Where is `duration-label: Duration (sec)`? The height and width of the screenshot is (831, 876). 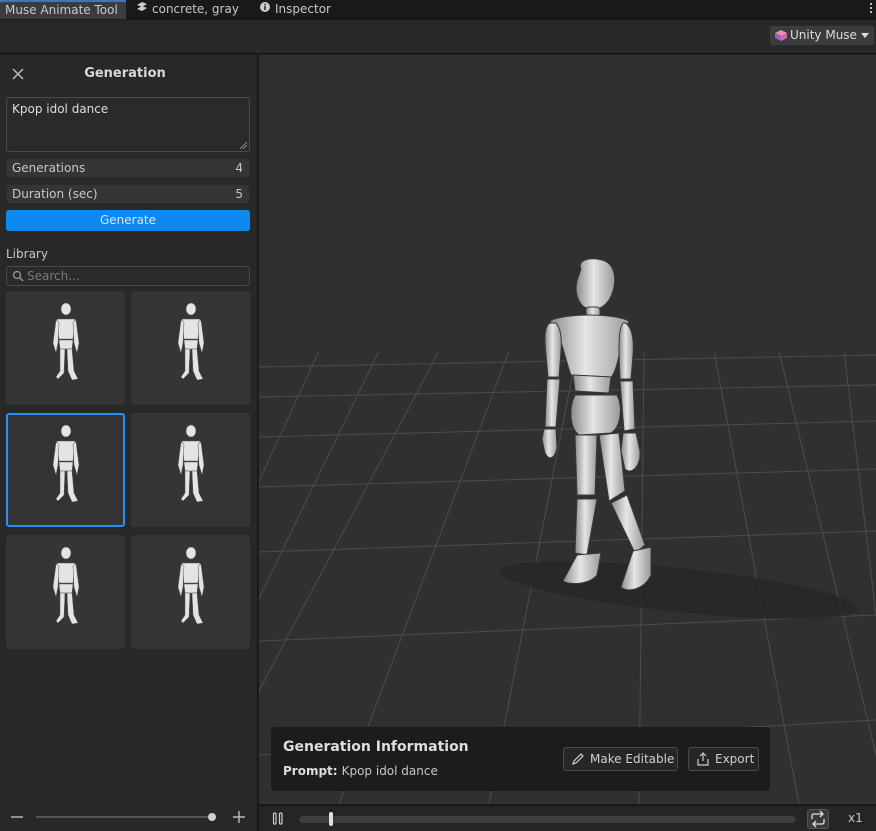
duration-label: Duration (sec) is located at coordinates (55, 194).